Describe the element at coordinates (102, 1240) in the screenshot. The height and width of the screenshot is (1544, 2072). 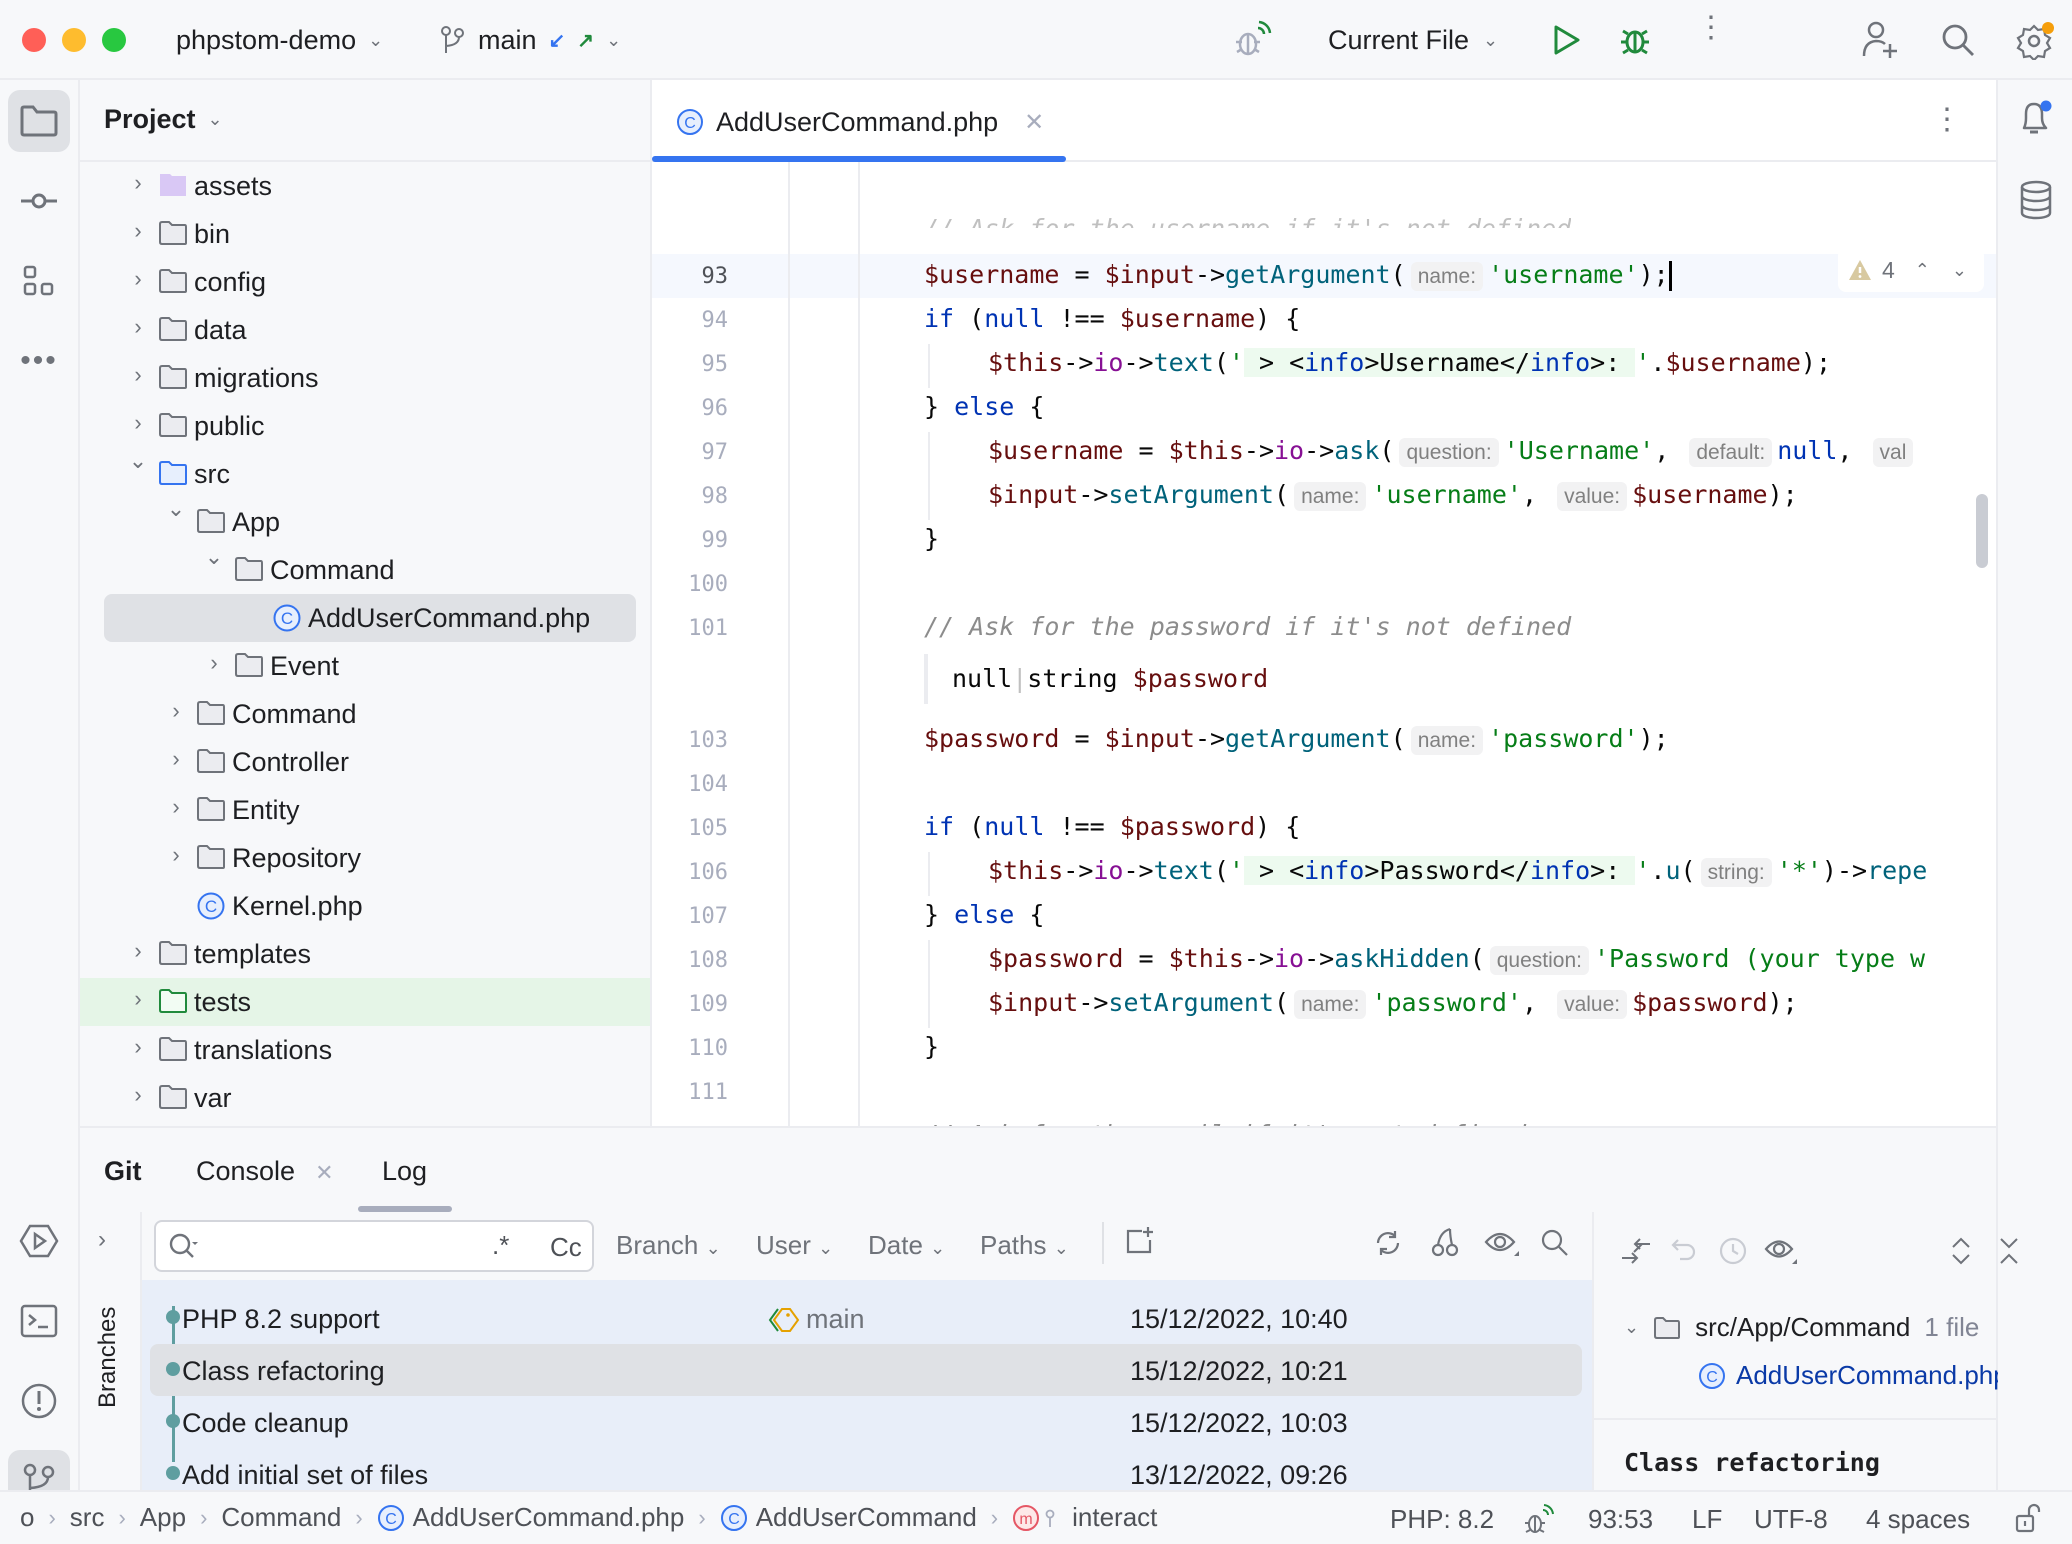
I see `expand-branches-icon: ›` at that location.